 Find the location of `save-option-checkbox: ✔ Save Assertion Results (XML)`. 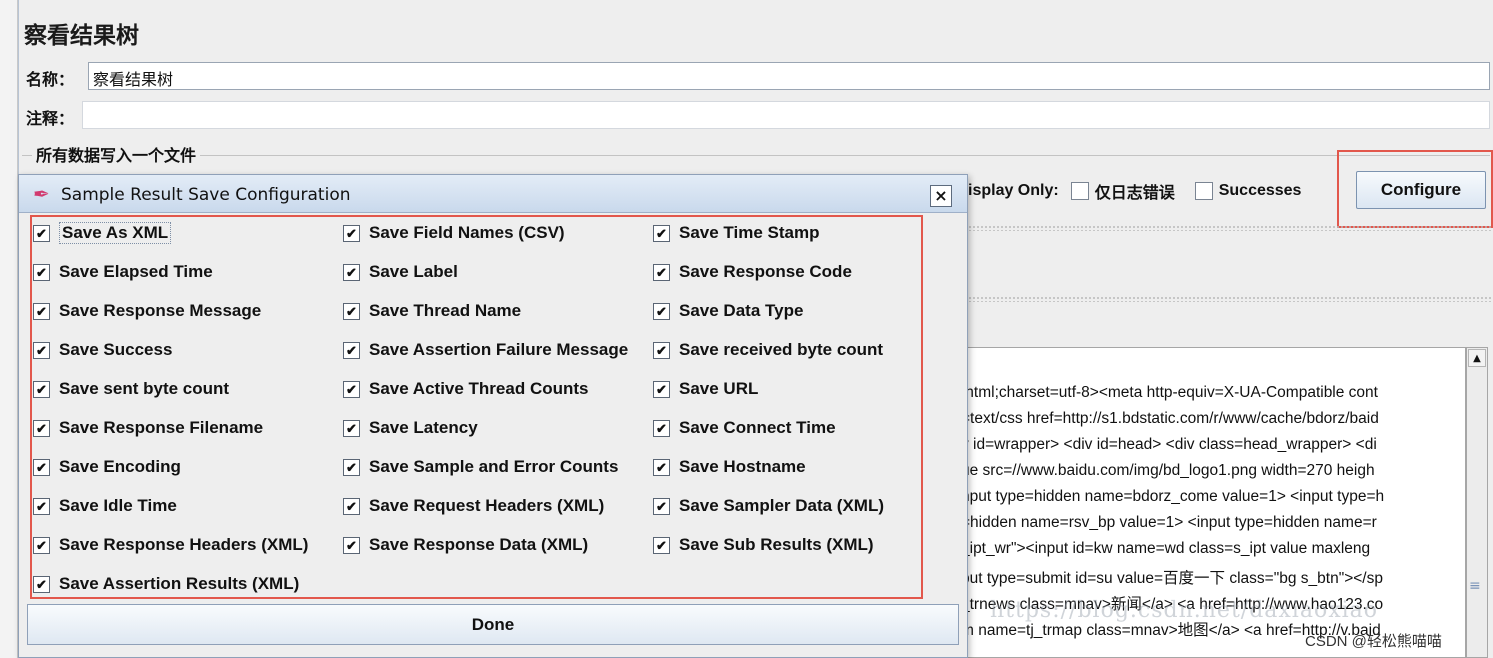

save-option-checkbox: ✔ Save Assertion Results (XML) is located at coordinates (166, 584).